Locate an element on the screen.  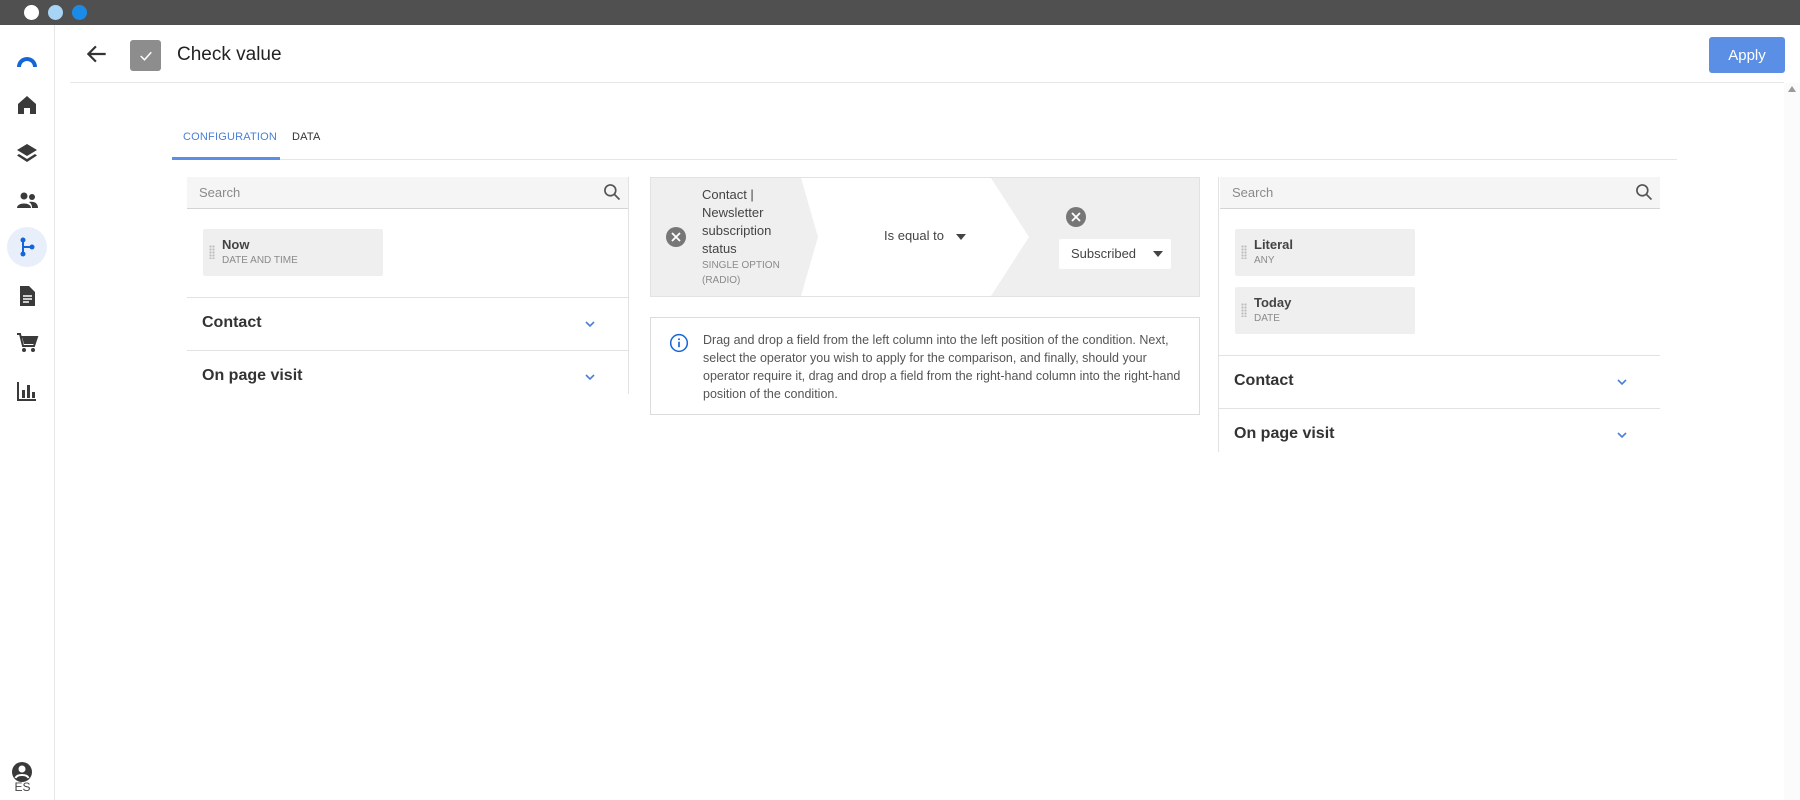
chip-type: DATE AND TIME is located at coordinates (260, 260).